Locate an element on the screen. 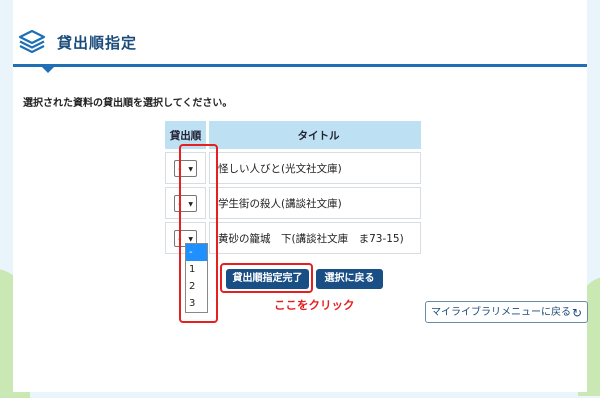 Image resolution: width=600 pixels, height=398 pixels. back-to-mylibrary-label: マイライブラリメニューに戻る is located at coordinates (501, 312).